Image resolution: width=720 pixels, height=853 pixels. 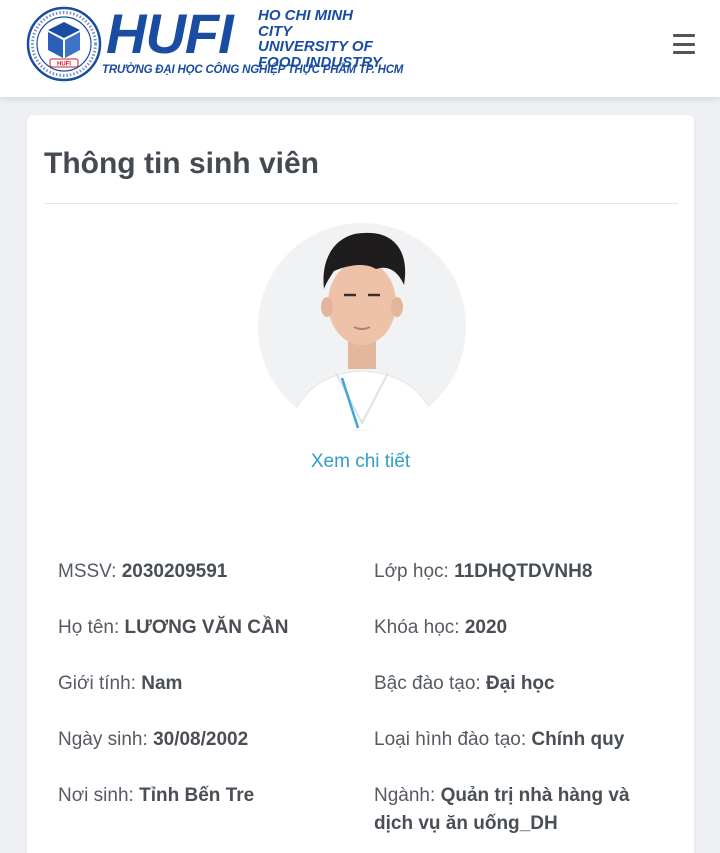 What do you see at coordinates (523, 571) in the screenshot?
I see `info-value: 11DHQTDVNH8` at bounding box center [523, 571].